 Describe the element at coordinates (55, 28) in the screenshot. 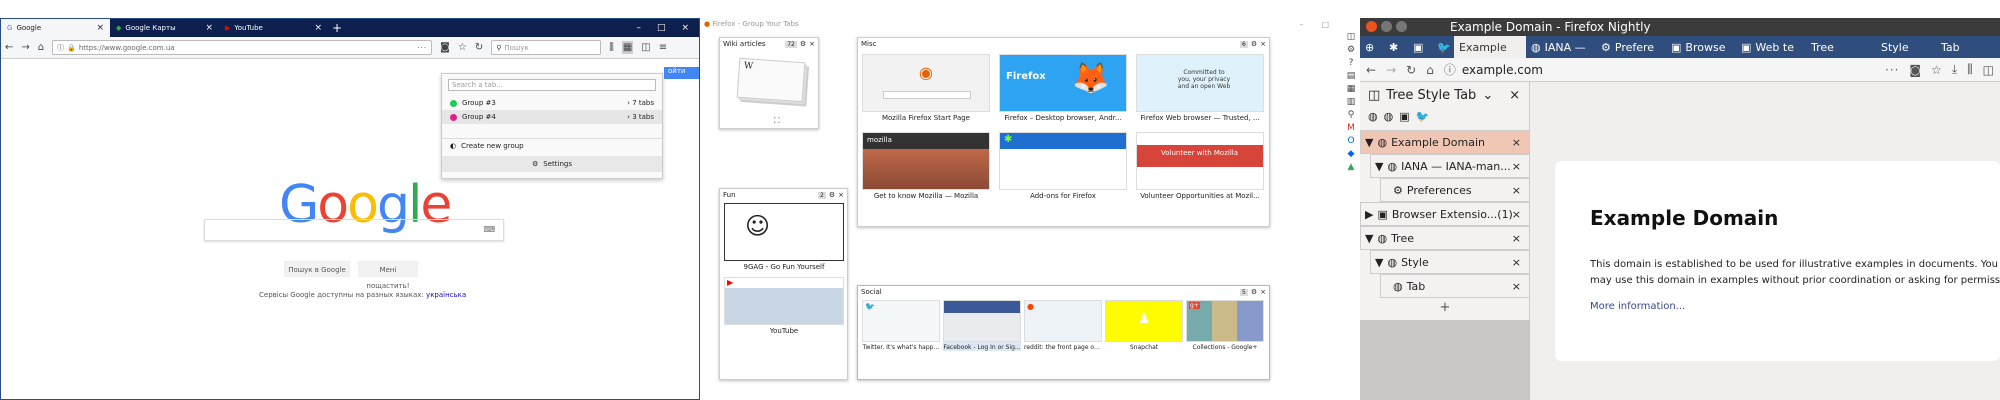

I see `tab-google: G Google ×` at that location.